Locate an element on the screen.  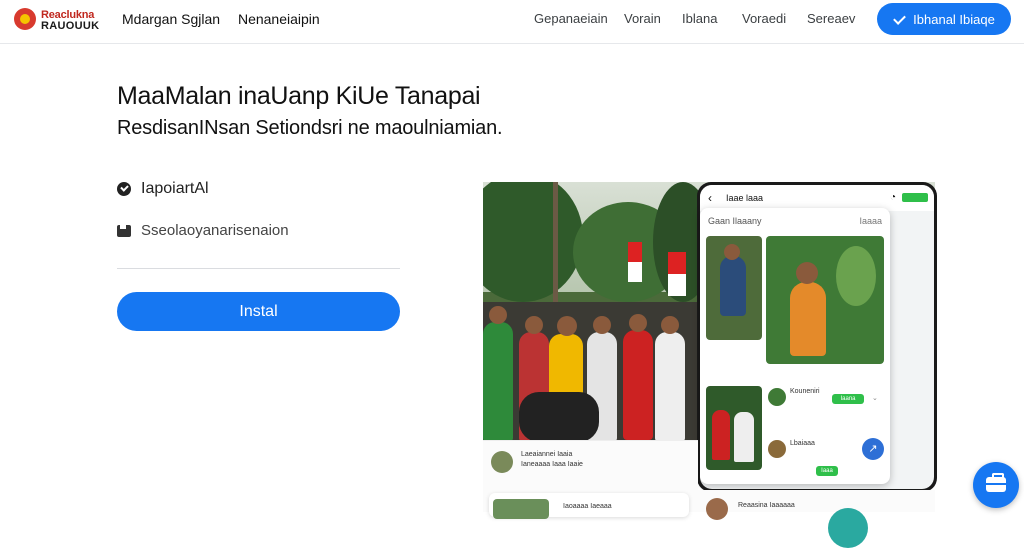
header-cta-button: Ibhanal Ibiaqe is located at coordinates (944, 19).